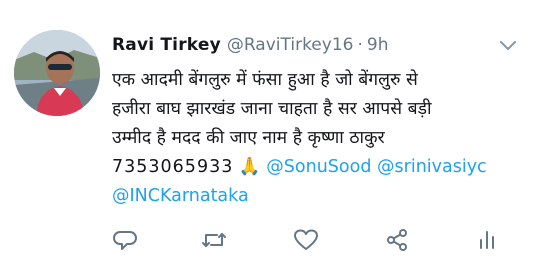 The height and width of the screenshot is (268, 533). I want to click on avatar-image, so click(57, 73).